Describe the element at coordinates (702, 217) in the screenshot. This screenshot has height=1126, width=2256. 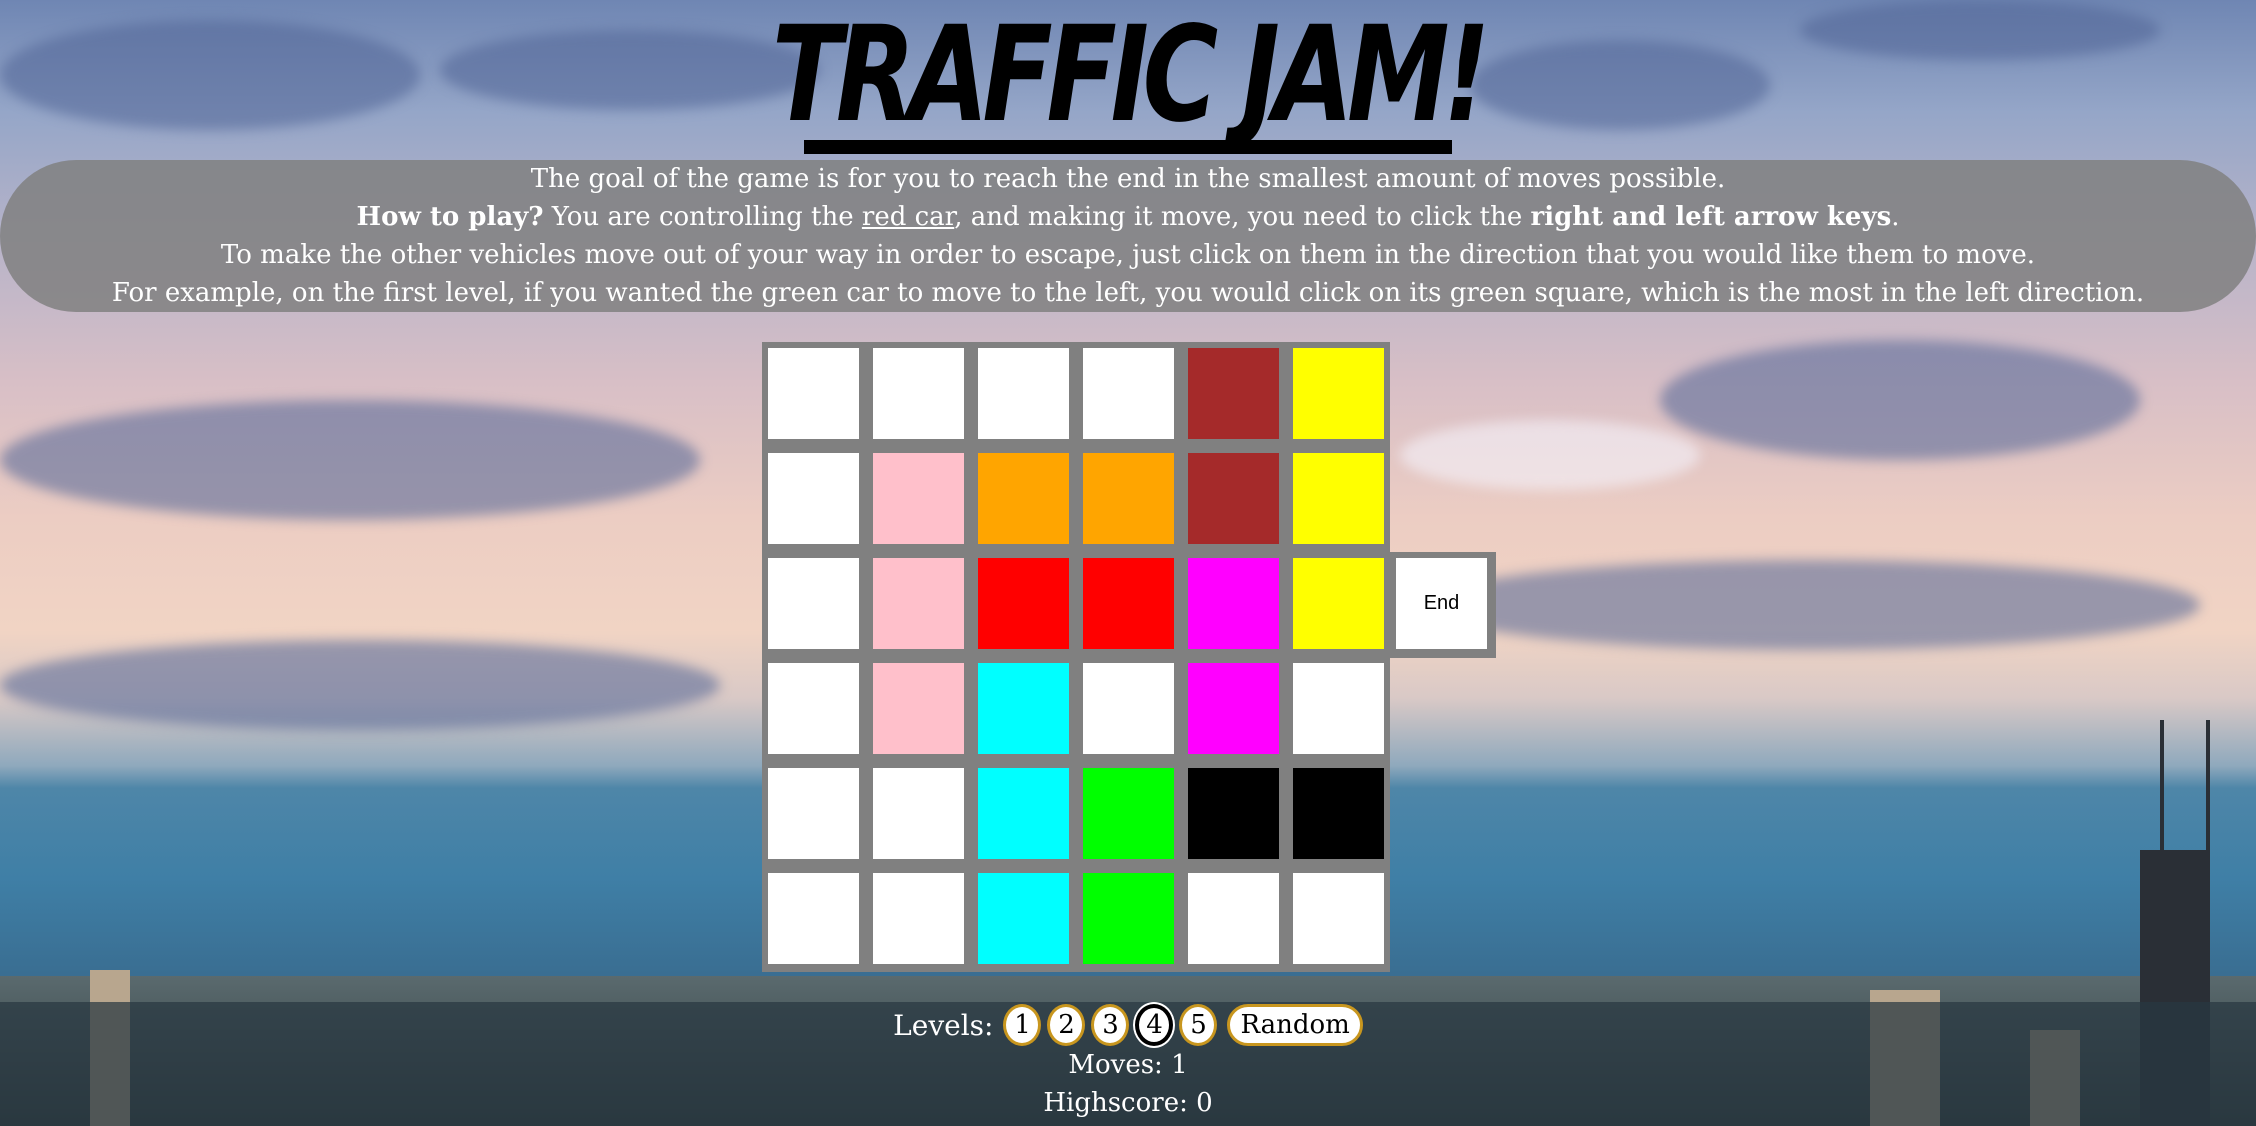
I see `instruction-text: You are controlling the` at that location.